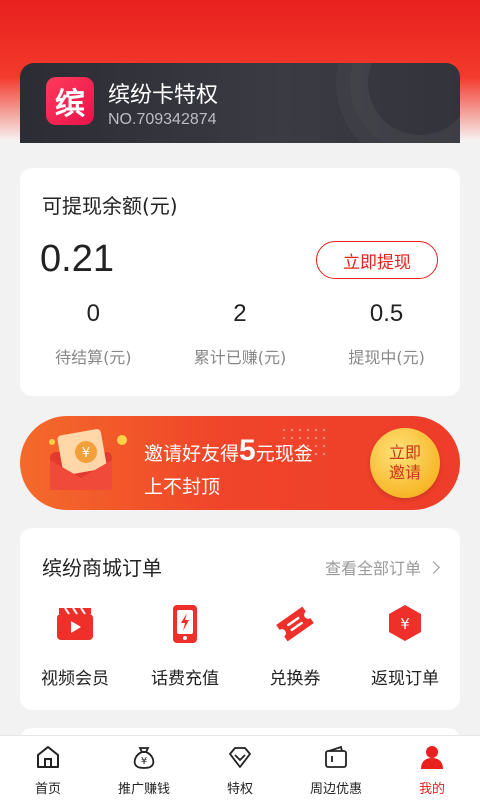  I want to click on cashback-icon: ¥, so click(405, 623).